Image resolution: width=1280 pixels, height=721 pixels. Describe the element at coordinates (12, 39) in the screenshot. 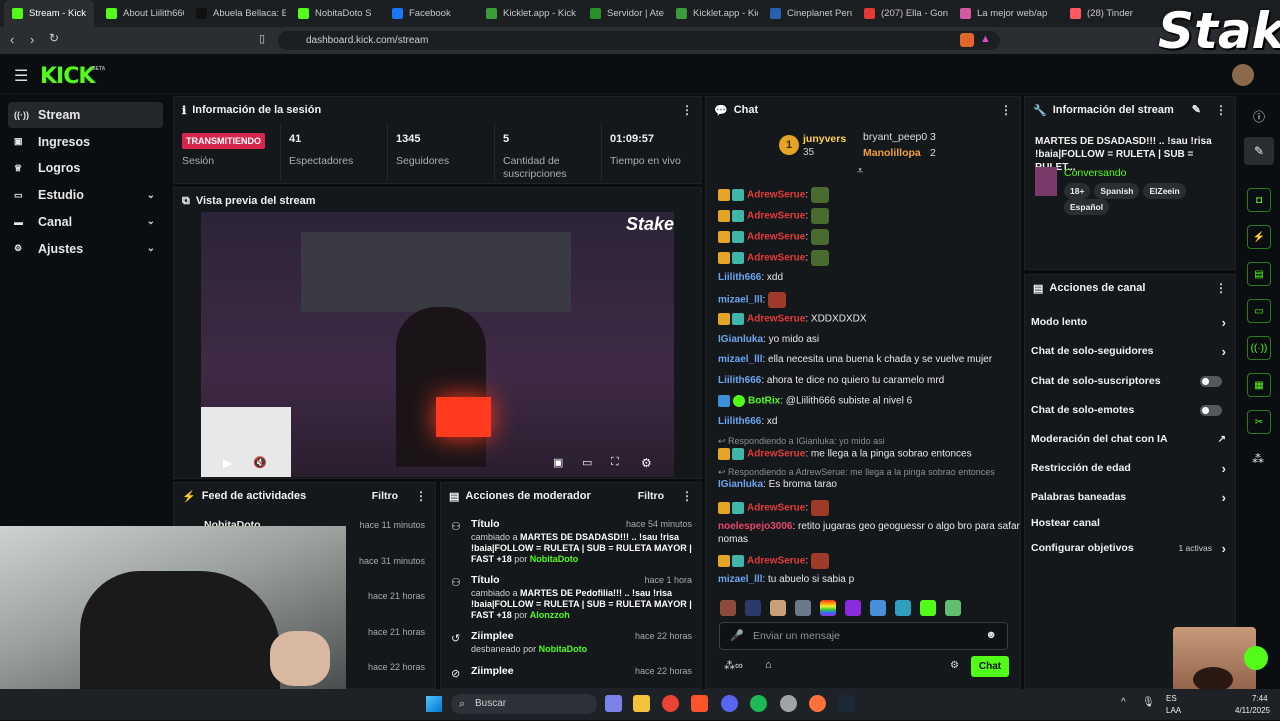

I see `back-icon: ‹` at that location.